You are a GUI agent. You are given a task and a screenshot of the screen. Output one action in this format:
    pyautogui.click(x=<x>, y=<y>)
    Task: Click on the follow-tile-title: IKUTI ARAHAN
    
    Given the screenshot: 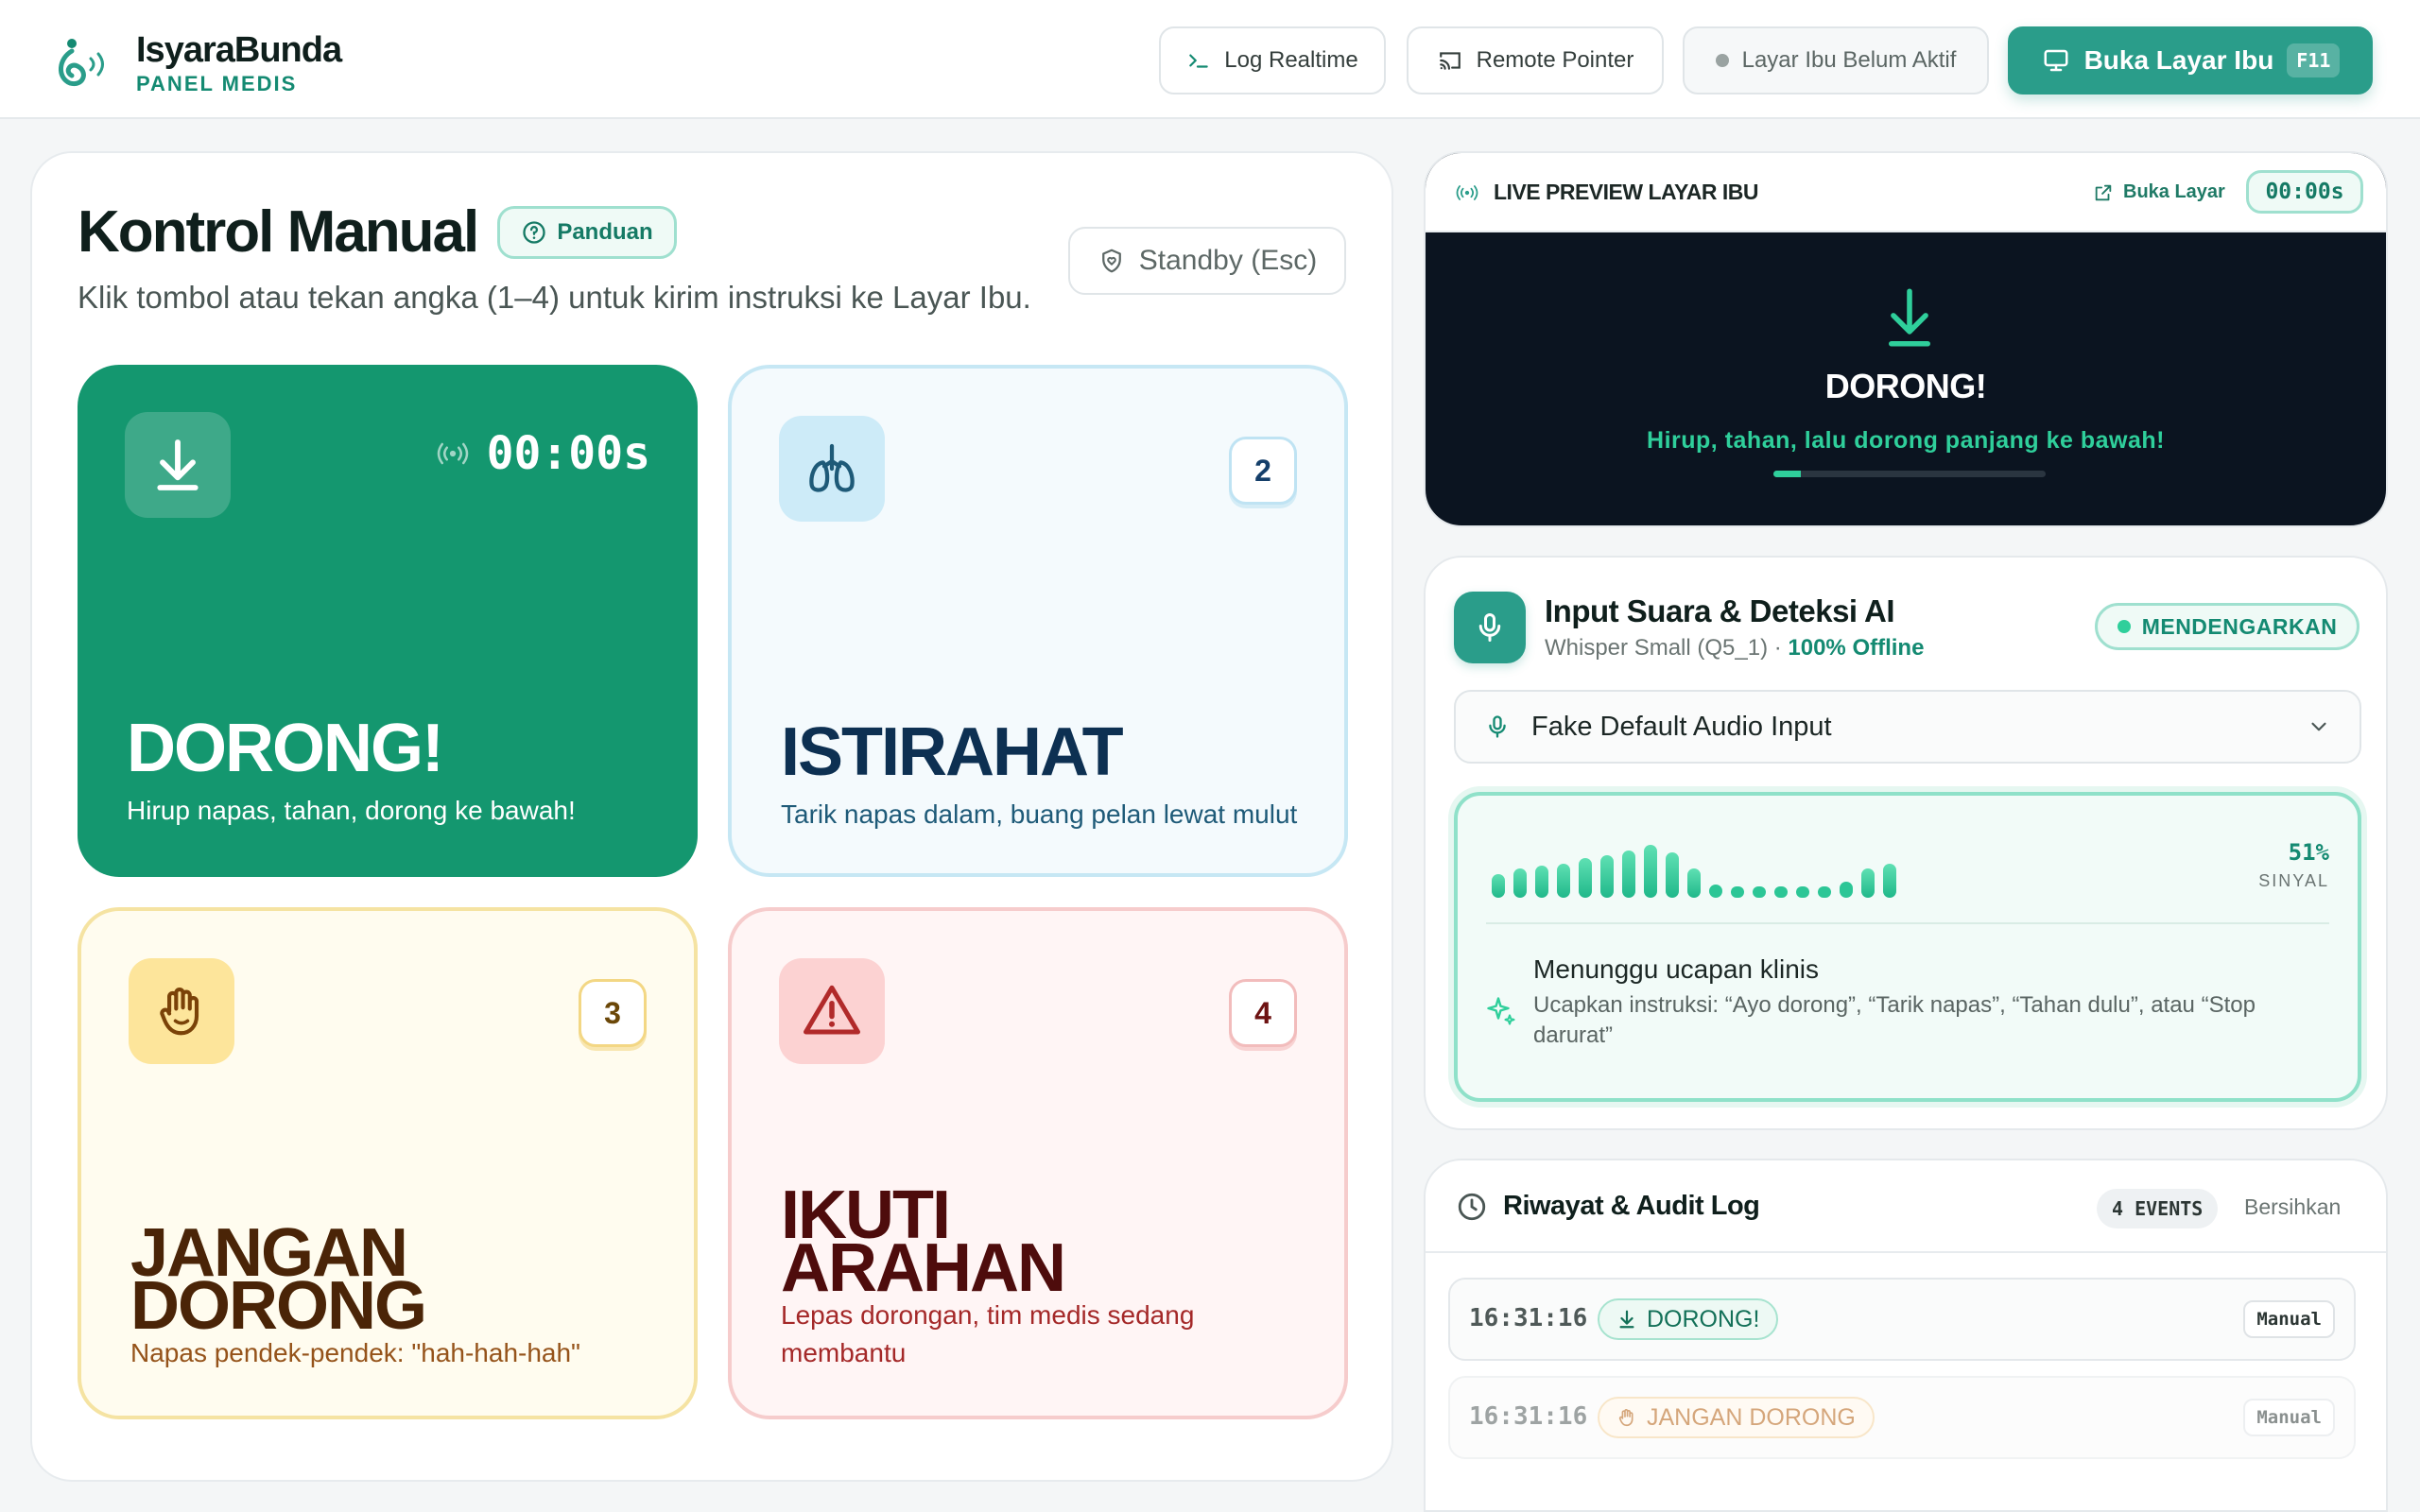 What is the action you would take?
    pyautogui.click(x=923, y=1241)
    